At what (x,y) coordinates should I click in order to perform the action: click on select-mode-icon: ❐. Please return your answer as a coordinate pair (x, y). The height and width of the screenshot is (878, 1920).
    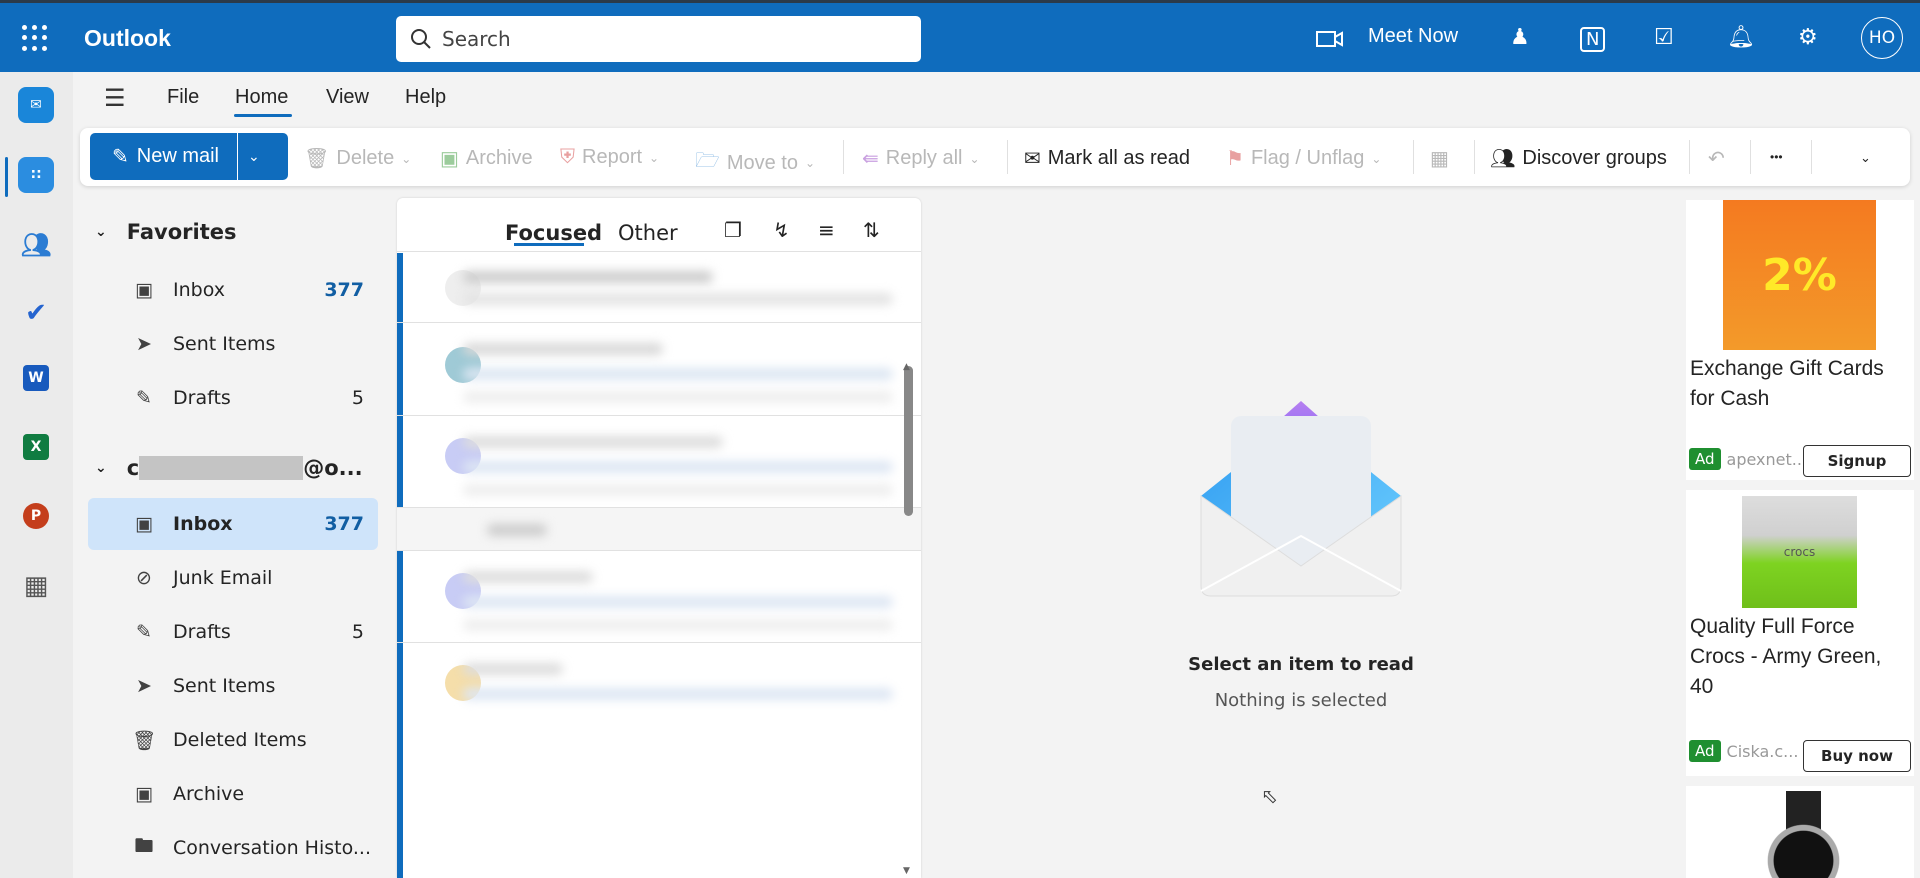
    Looking at the image, I should click on (733, 230).